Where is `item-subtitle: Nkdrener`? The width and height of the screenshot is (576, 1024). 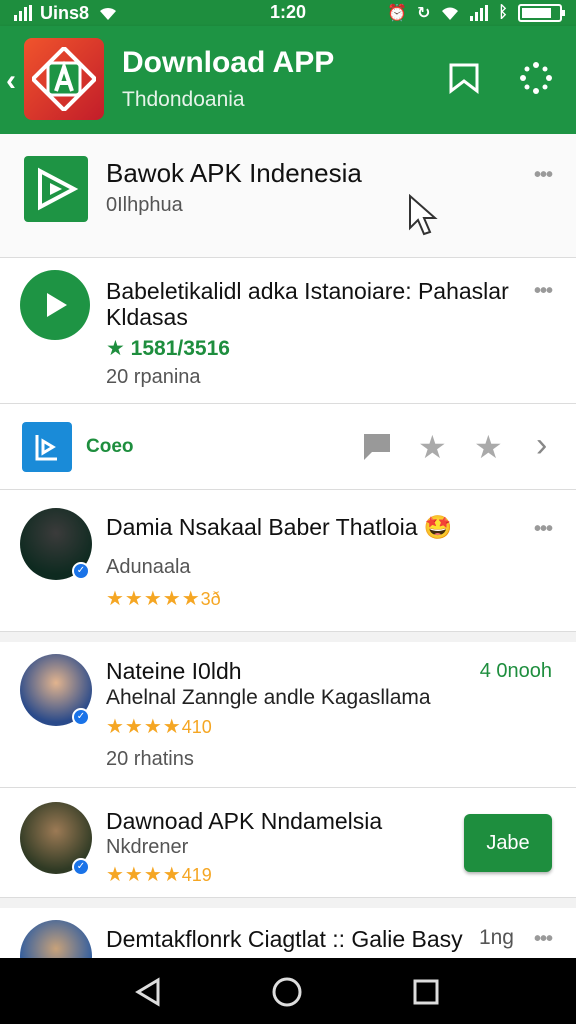 item-subtitle: Nkdrener is located at coordinates (147, 847).